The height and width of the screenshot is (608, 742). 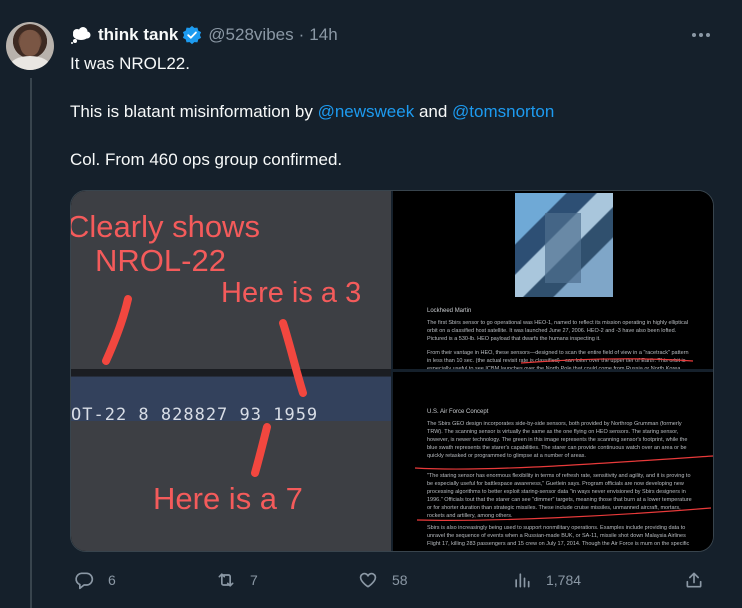 I want to click on mention-tomsnorton: @tomsnorton, so click(x=503, y=111).